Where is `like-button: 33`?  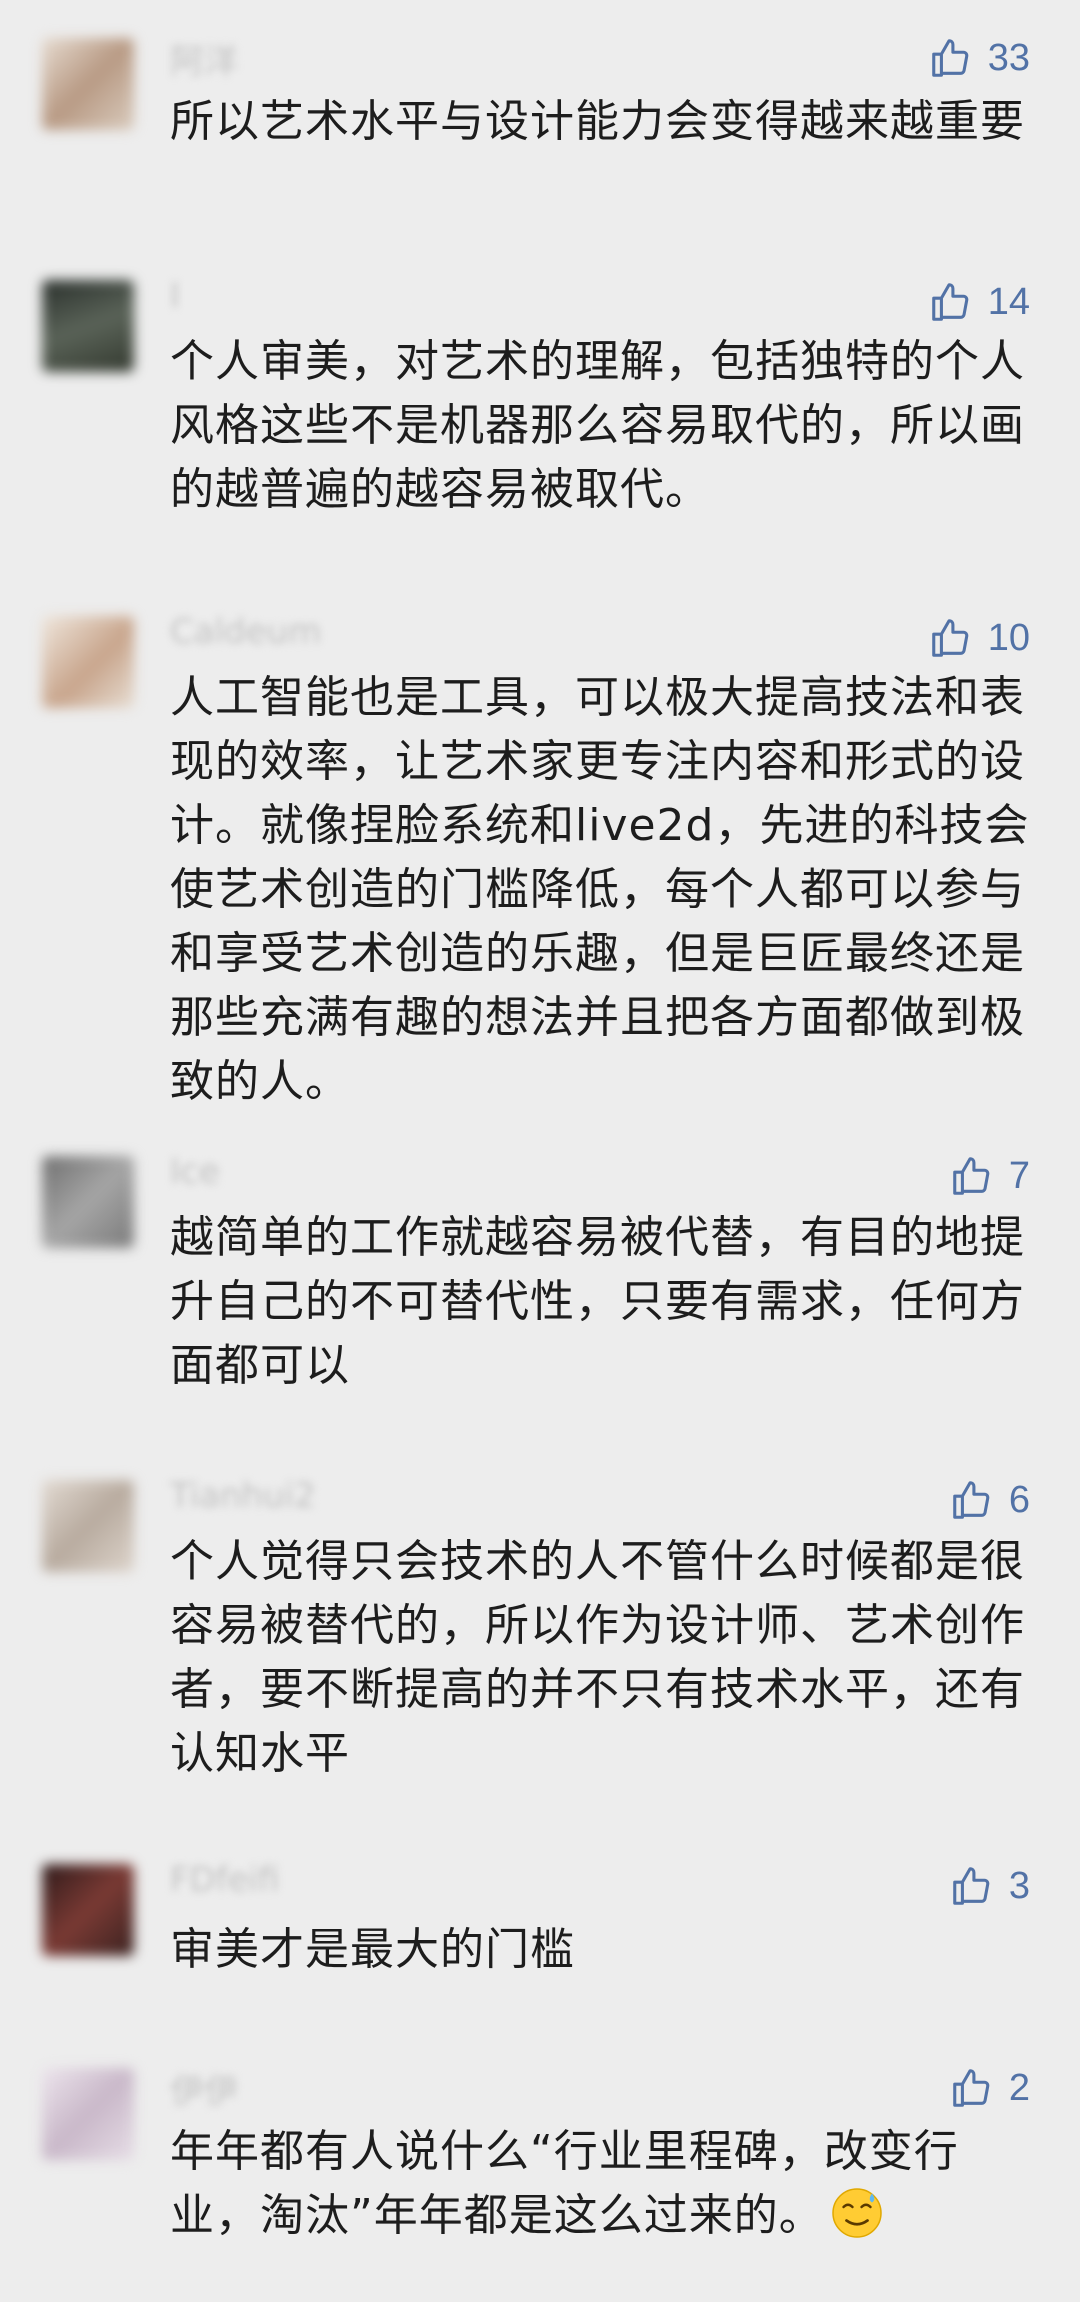 like-button: 33 is located at coordinates (979, 58).